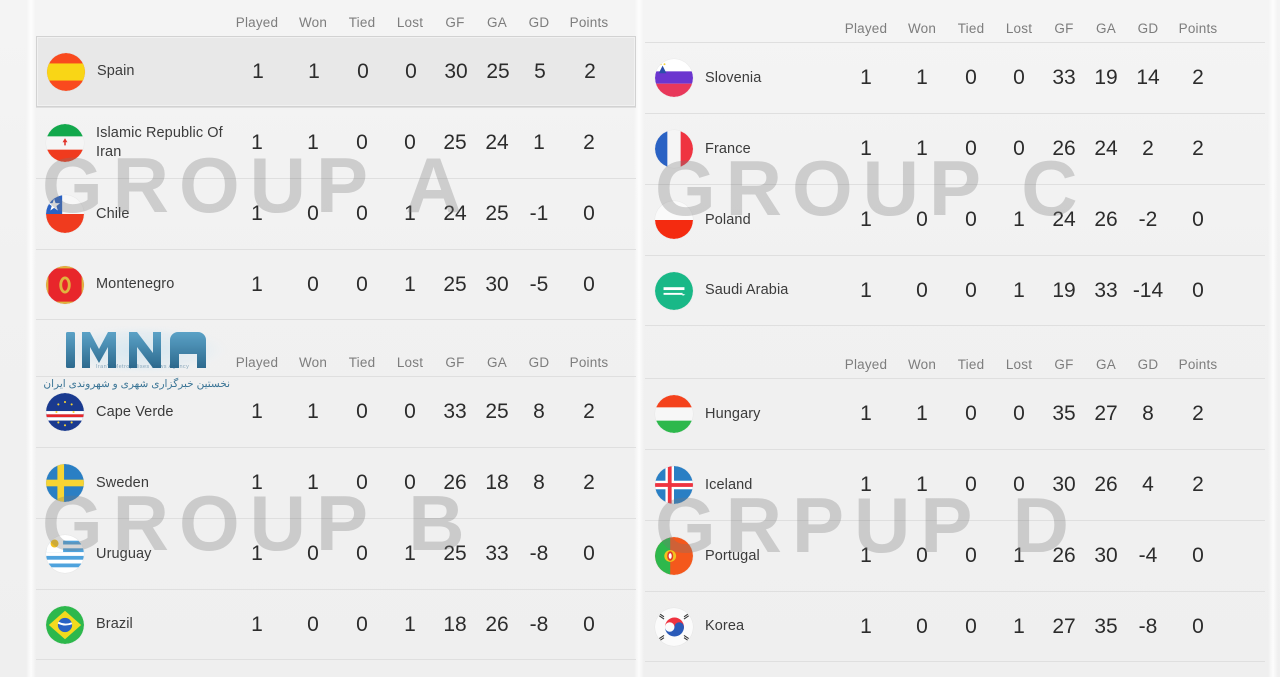 The height and width of the screenshot is (677, 1280). Describe the element at coordinates (336, 624) in the screenshot. I see `table-row: Brazil 1 0 0 1 18 26 -8 0` at that location.